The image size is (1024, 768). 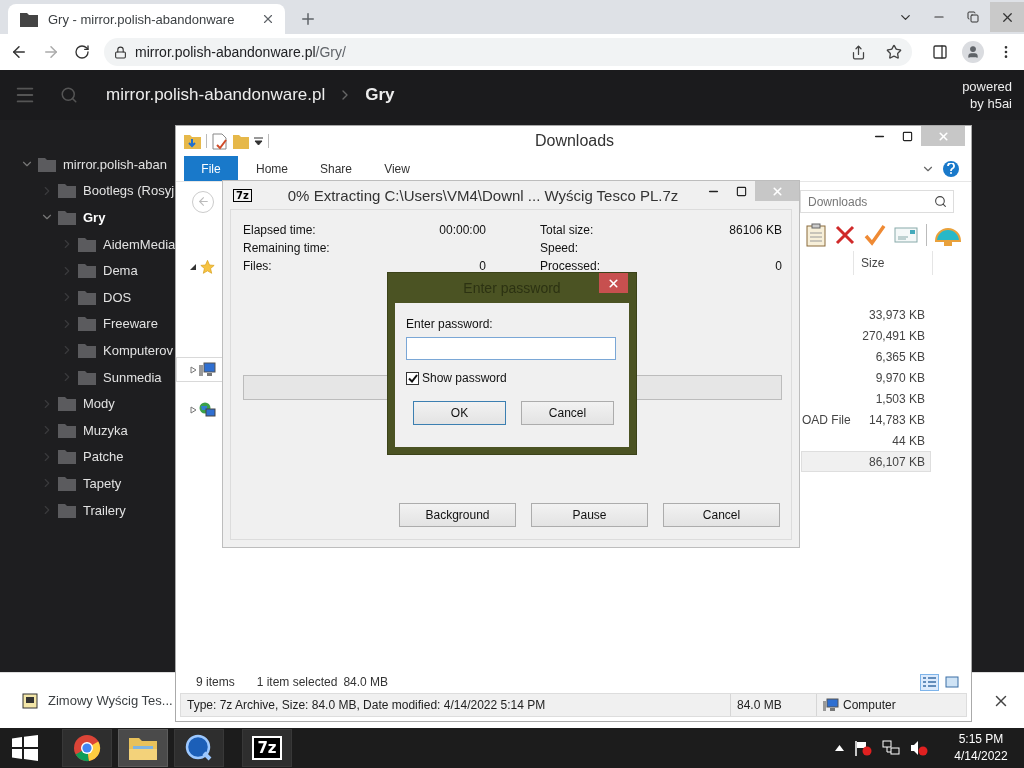 I want to click on stat-label: Processed:, so click(x=570, y=266).